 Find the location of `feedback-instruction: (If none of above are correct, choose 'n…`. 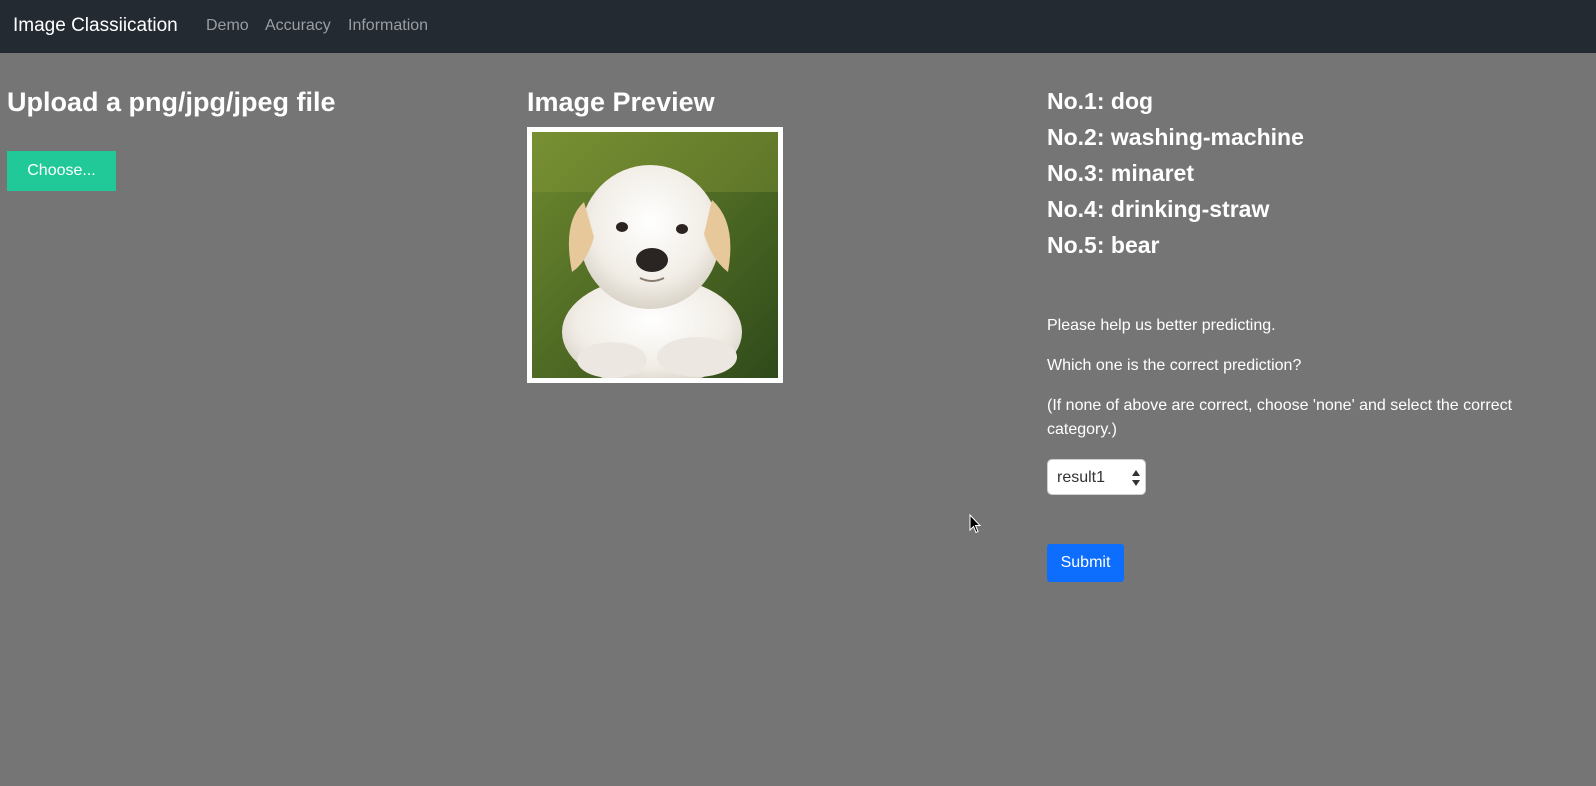

feedback-instruction: (If none of above are correct, choose 'n… is located at coordinates (1280, 417).